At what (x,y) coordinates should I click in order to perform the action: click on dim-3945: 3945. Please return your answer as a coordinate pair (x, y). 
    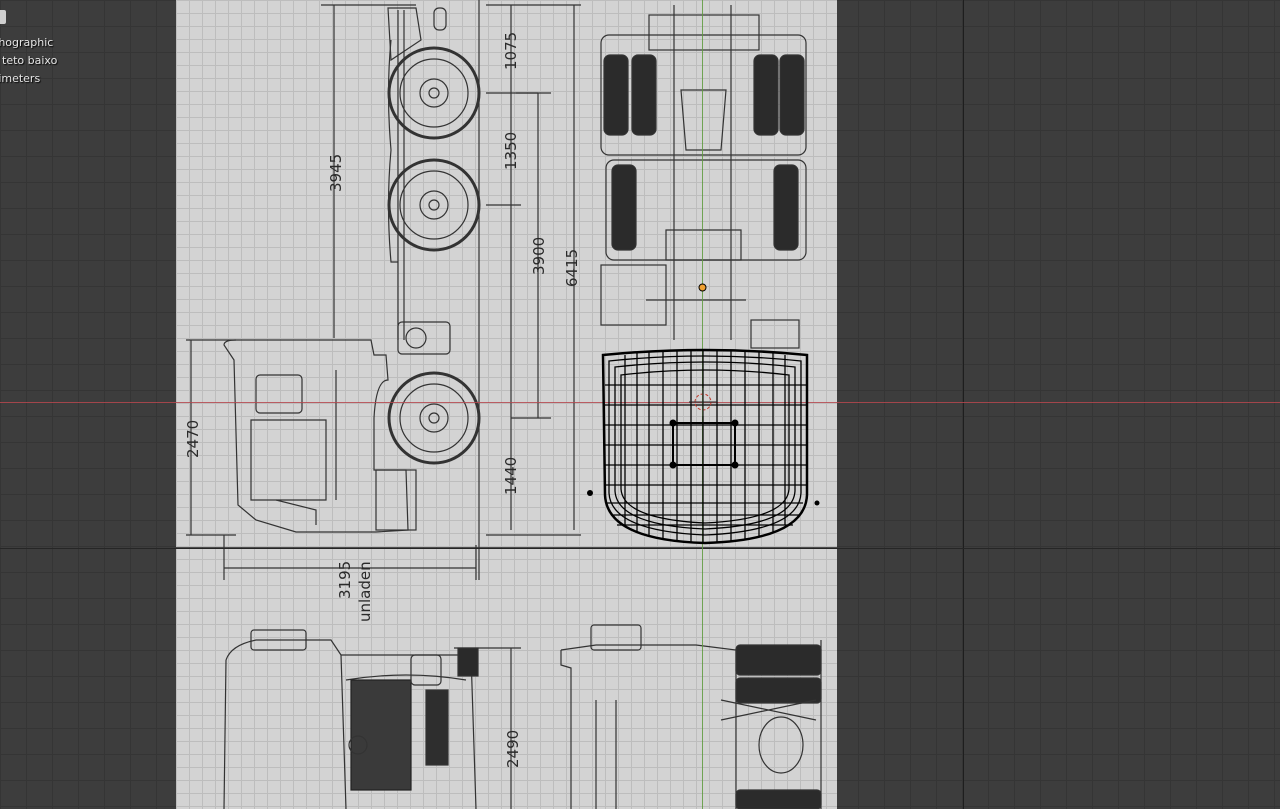
    Looking at the image, I should click on (336, 173).